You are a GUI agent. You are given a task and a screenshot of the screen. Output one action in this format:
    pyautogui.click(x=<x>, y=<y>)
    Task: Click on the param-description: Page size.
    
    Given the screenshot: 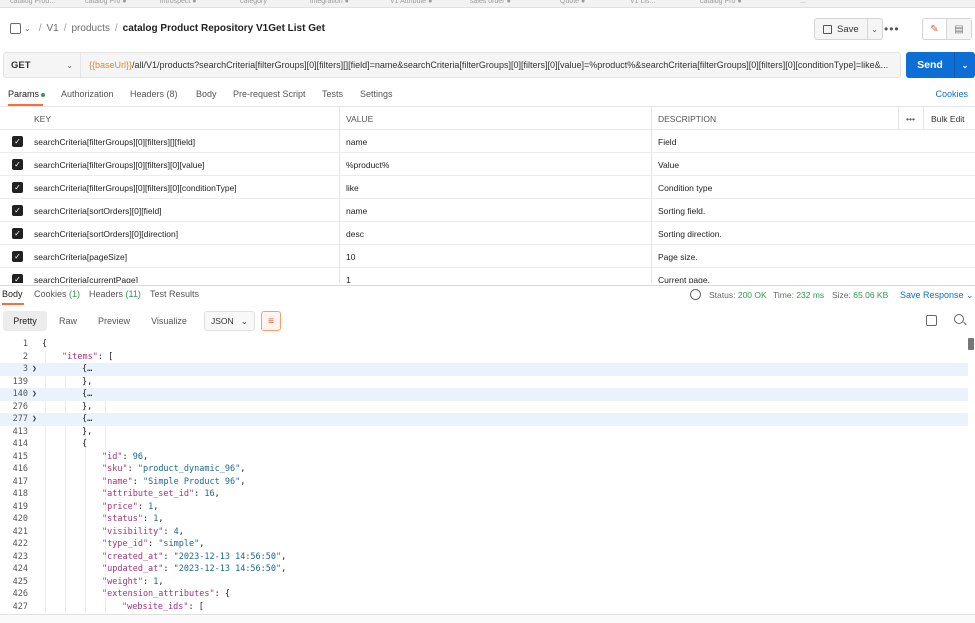 What is the action you would take?
    pyautogui.click(x=808, y=256)
    